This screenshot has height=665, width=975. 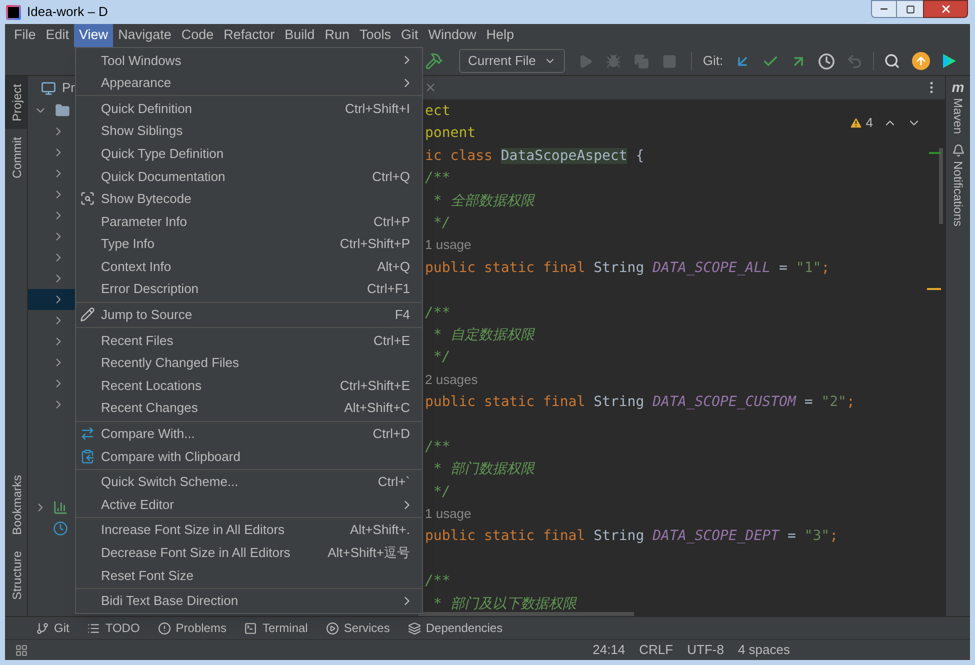 What do you see at coordinates (711, 268) in the screenshot?
I see `code-token: DATA_SCOPE_ALL` at bounding box center [711, 268].